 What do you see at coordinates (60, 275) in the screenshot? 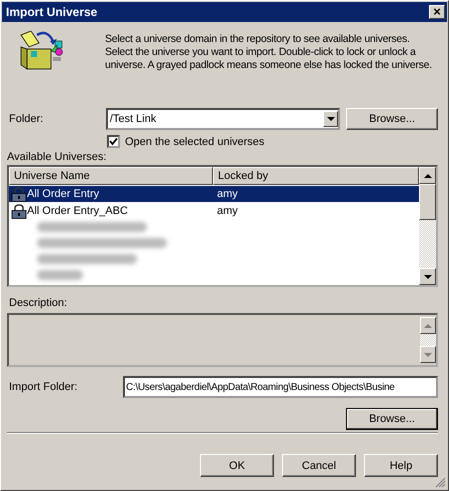
I see `blurred-text` at bounding box center [60, 275].